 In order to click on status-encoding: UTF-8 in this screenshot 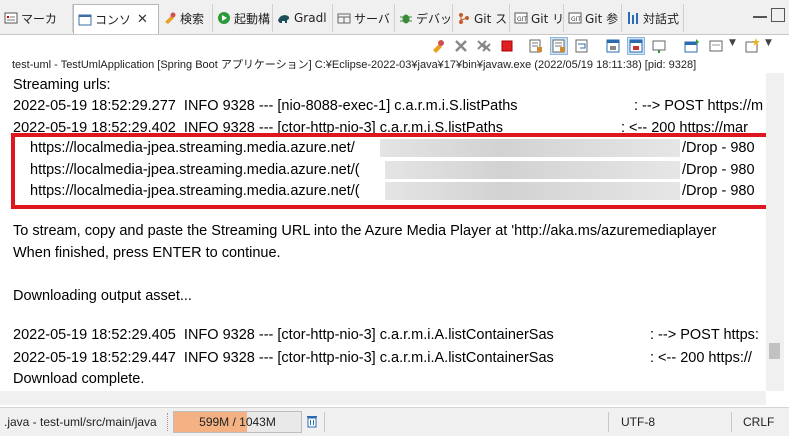, I will do `click(638, 422)`.